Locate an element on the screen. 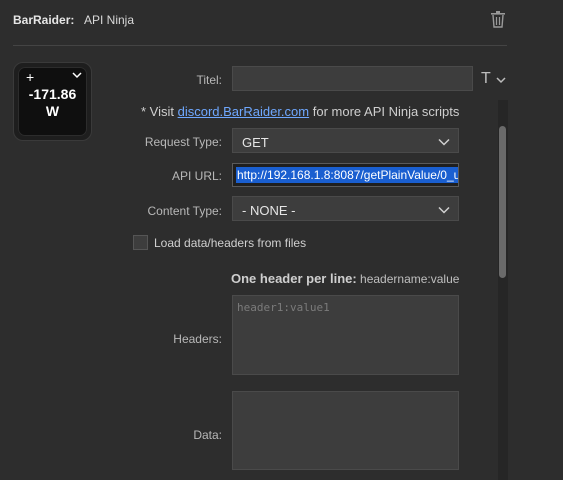  plus-icon: + is located at coordinates (30, 77).